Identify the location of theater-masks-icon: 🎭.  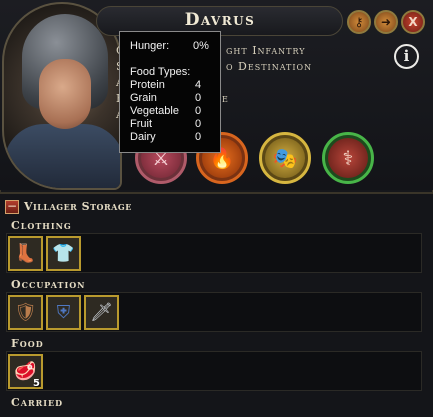
(285, 158).